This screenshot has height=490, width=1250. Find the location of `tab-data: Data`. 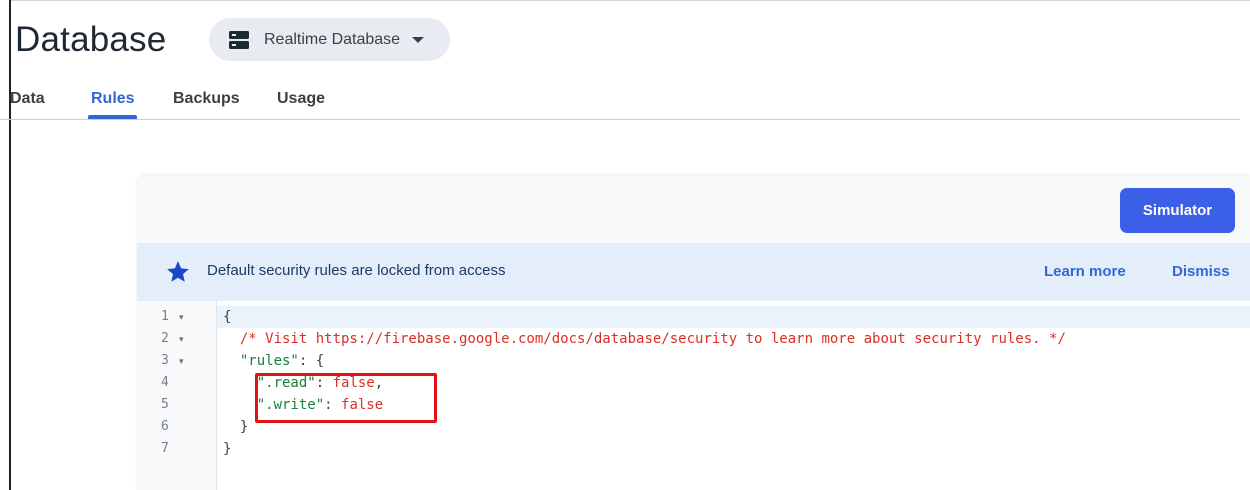

tab-data: Data is located at coordinates (27, 99).